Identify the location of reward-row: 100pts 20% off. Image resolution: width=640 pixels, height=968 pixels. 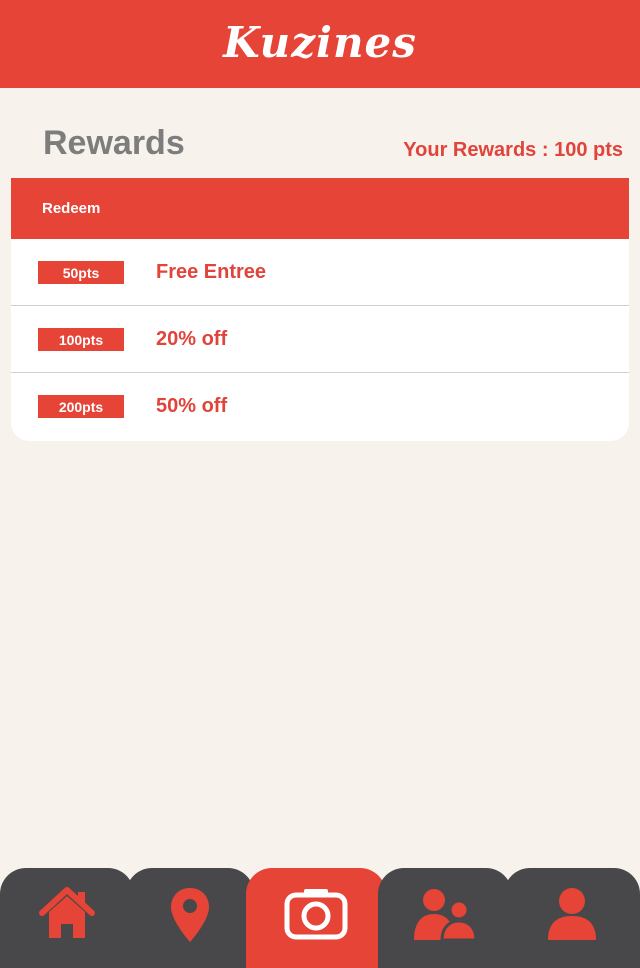
(320, 339).